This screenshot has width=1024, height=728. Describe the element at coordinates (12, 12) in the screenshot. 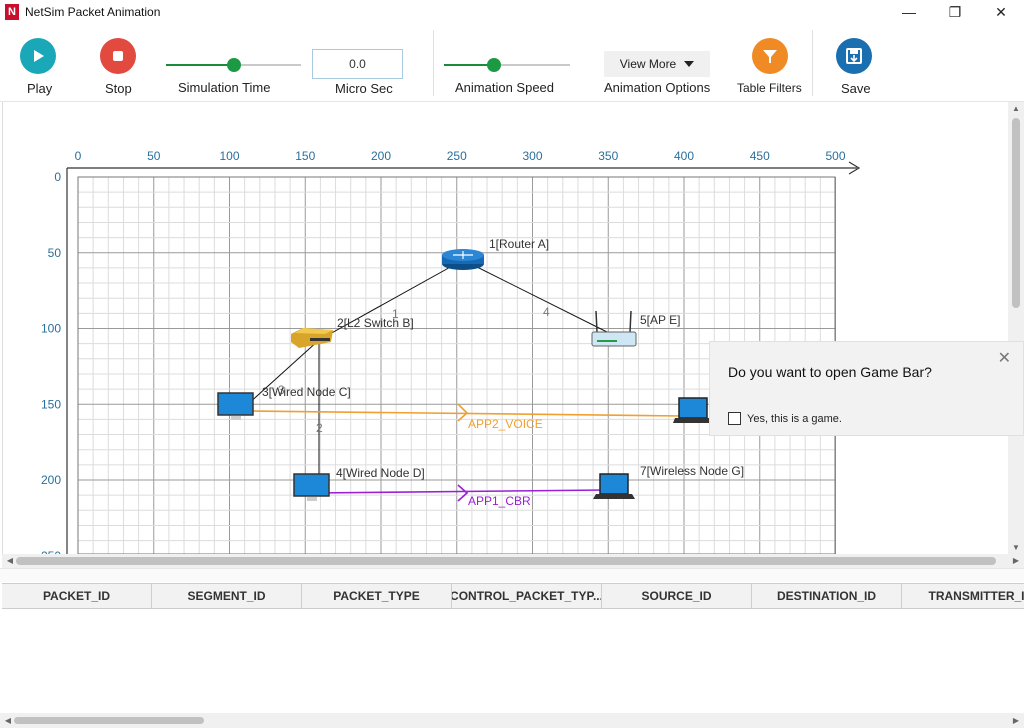

I see `netsim-logo-icon: N` at that location.